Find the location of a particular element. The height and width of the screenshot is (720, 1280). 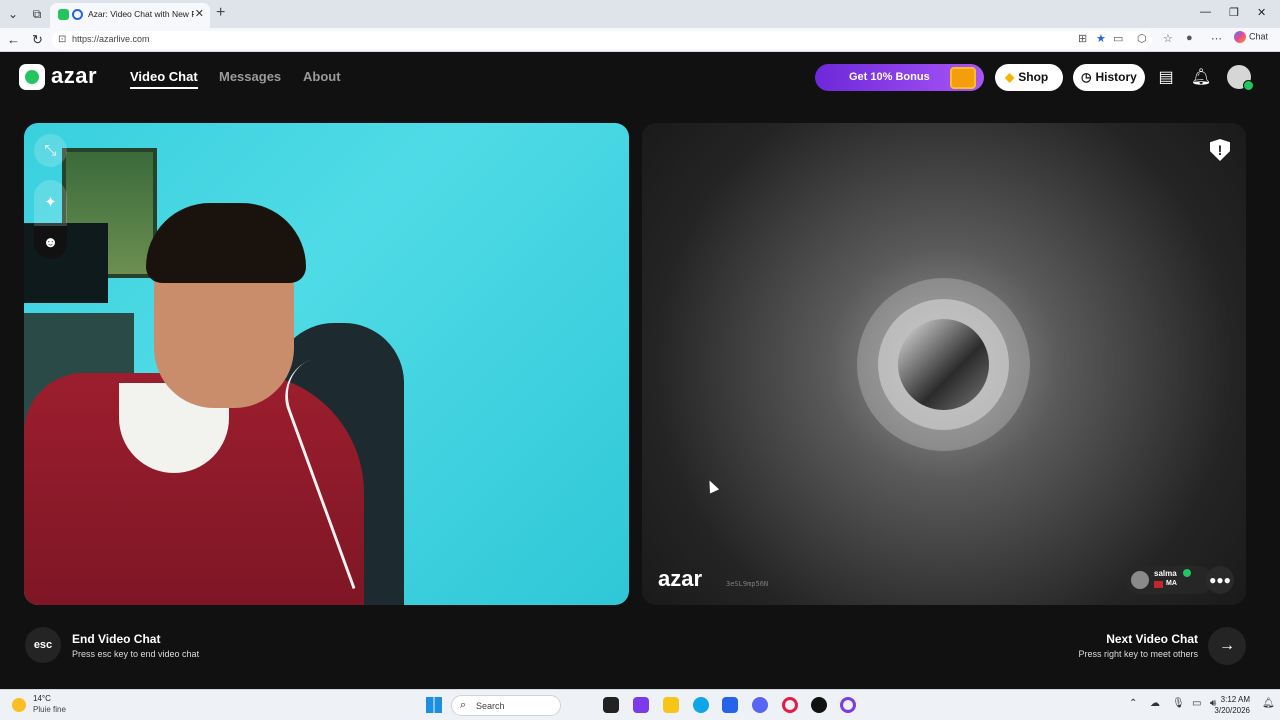

profile-icon: ● is located at coordinates (1189, 38).